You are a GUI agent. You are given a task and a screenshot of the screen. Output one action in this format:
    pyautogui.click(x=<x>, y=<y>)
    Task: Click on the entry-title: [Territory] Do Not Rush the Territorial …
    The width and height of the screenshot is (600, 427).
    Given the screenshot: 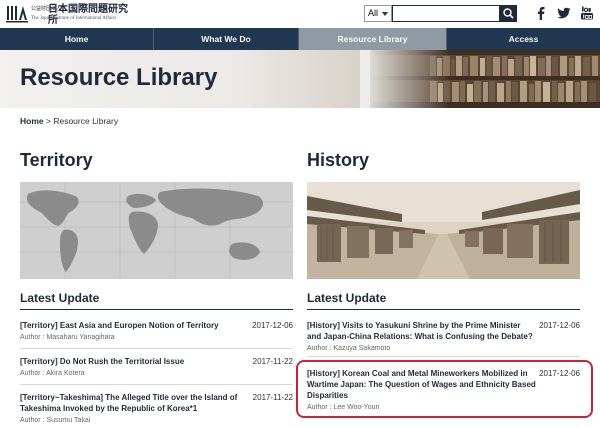 What is the action you would take?
    pyautogui.click(x=102, y=361)
    